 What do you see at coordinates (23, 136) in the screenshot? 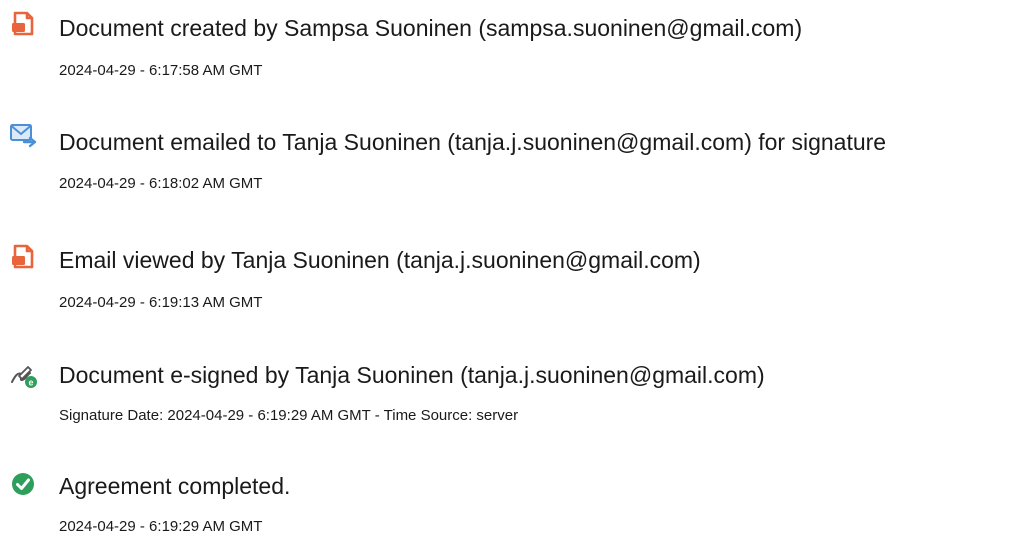
I see `email-sent-icon` at bounding box center [23, 136].